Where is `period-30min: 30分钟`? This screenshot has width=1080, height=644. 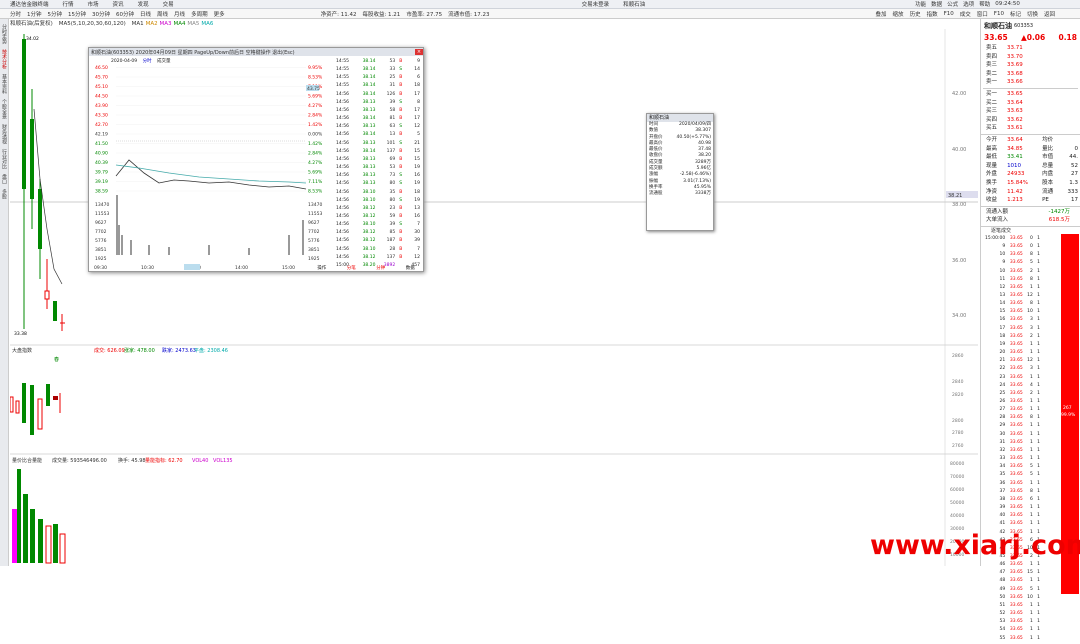
period-30min: 30分钟 is located at coordinates (101, 14).